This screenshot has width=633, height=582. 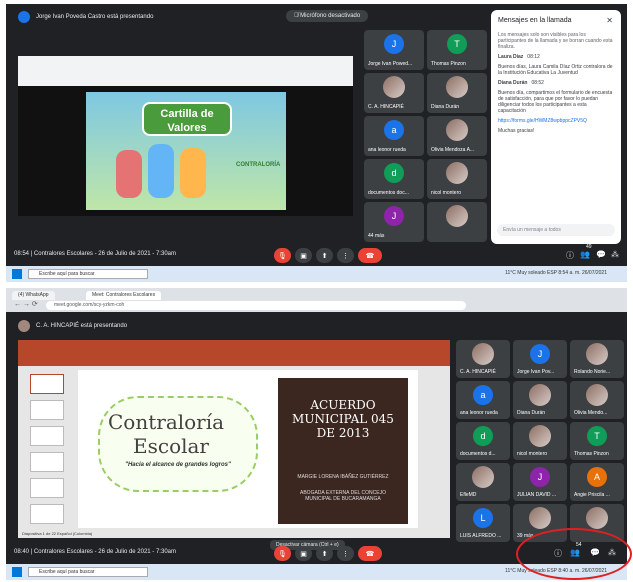 I want to click on mic-banner-text: Micrófono desactivado, so click(x=330, y=16).